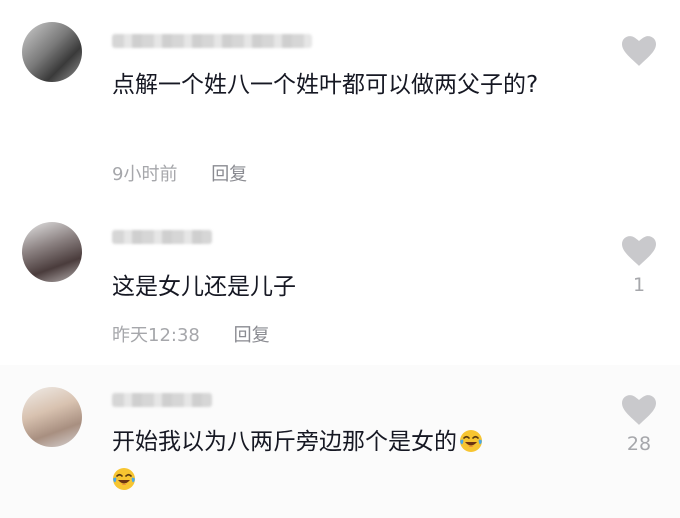 This screenshot has height=518, width=680. What do you see at coordinates (639, 285) in the screenshot?
I see `like-count: 1` at bounding box center [639, 285].